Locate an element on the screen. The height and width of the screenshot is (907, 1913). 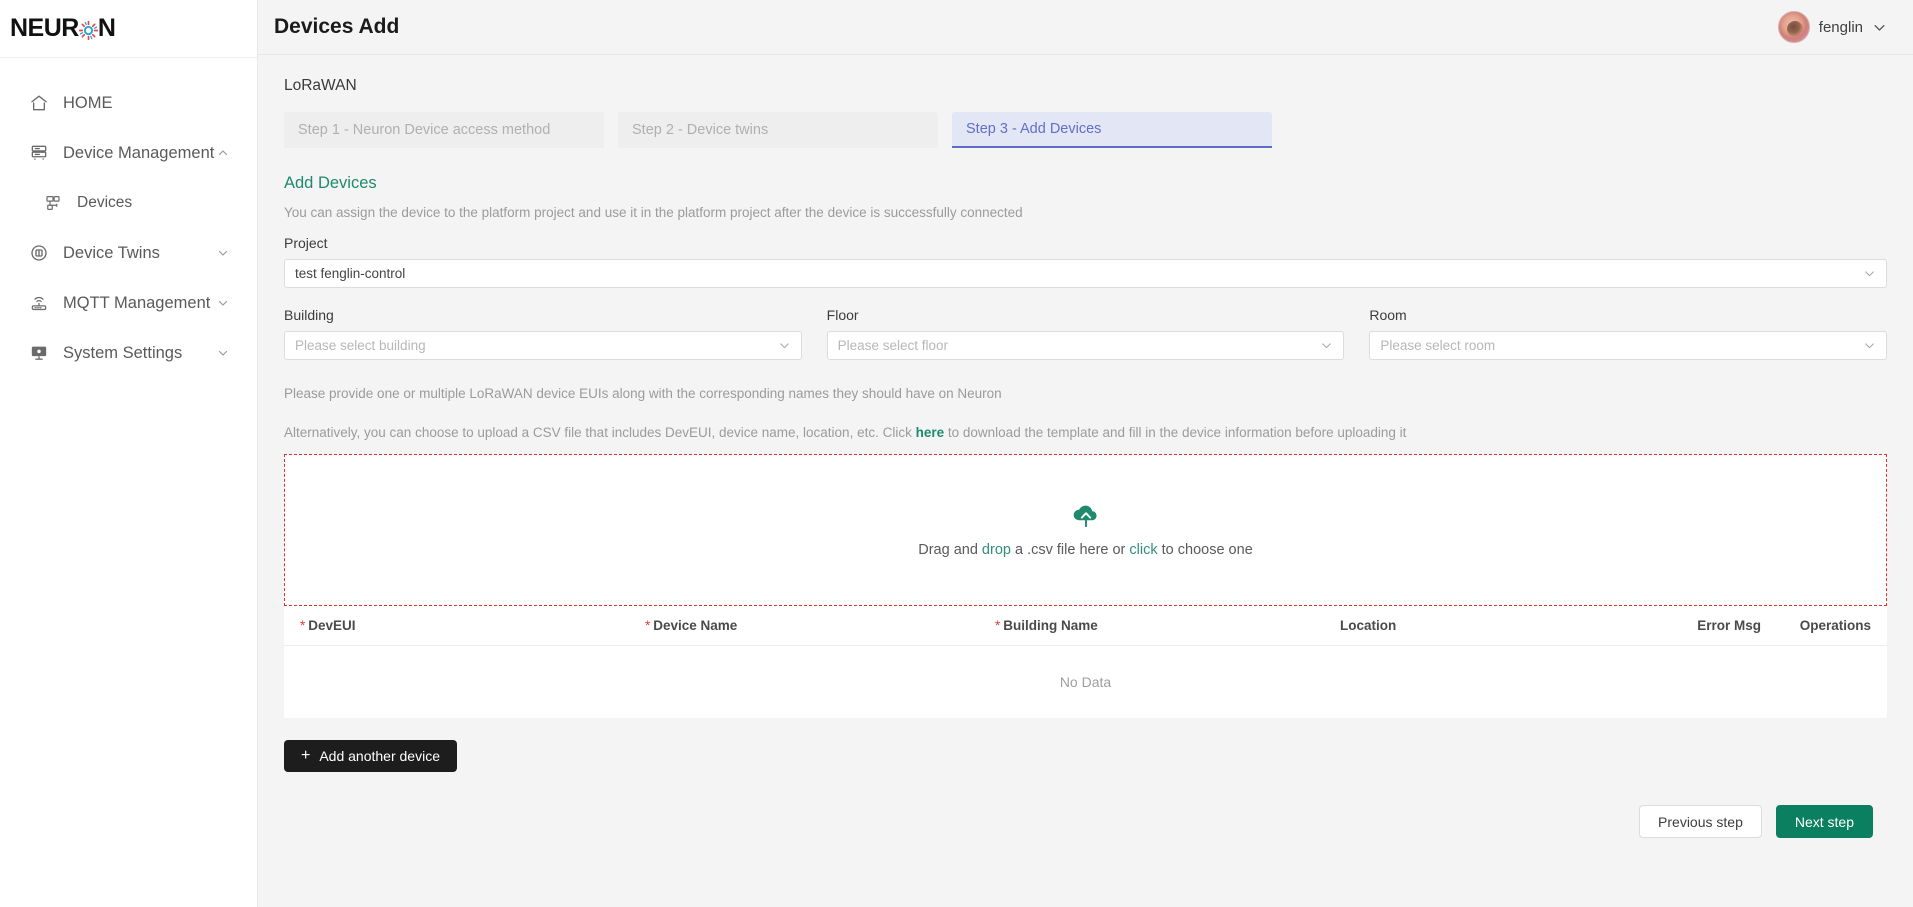
floor-placeholder: Please select floor is located at coordinates (892, 345).